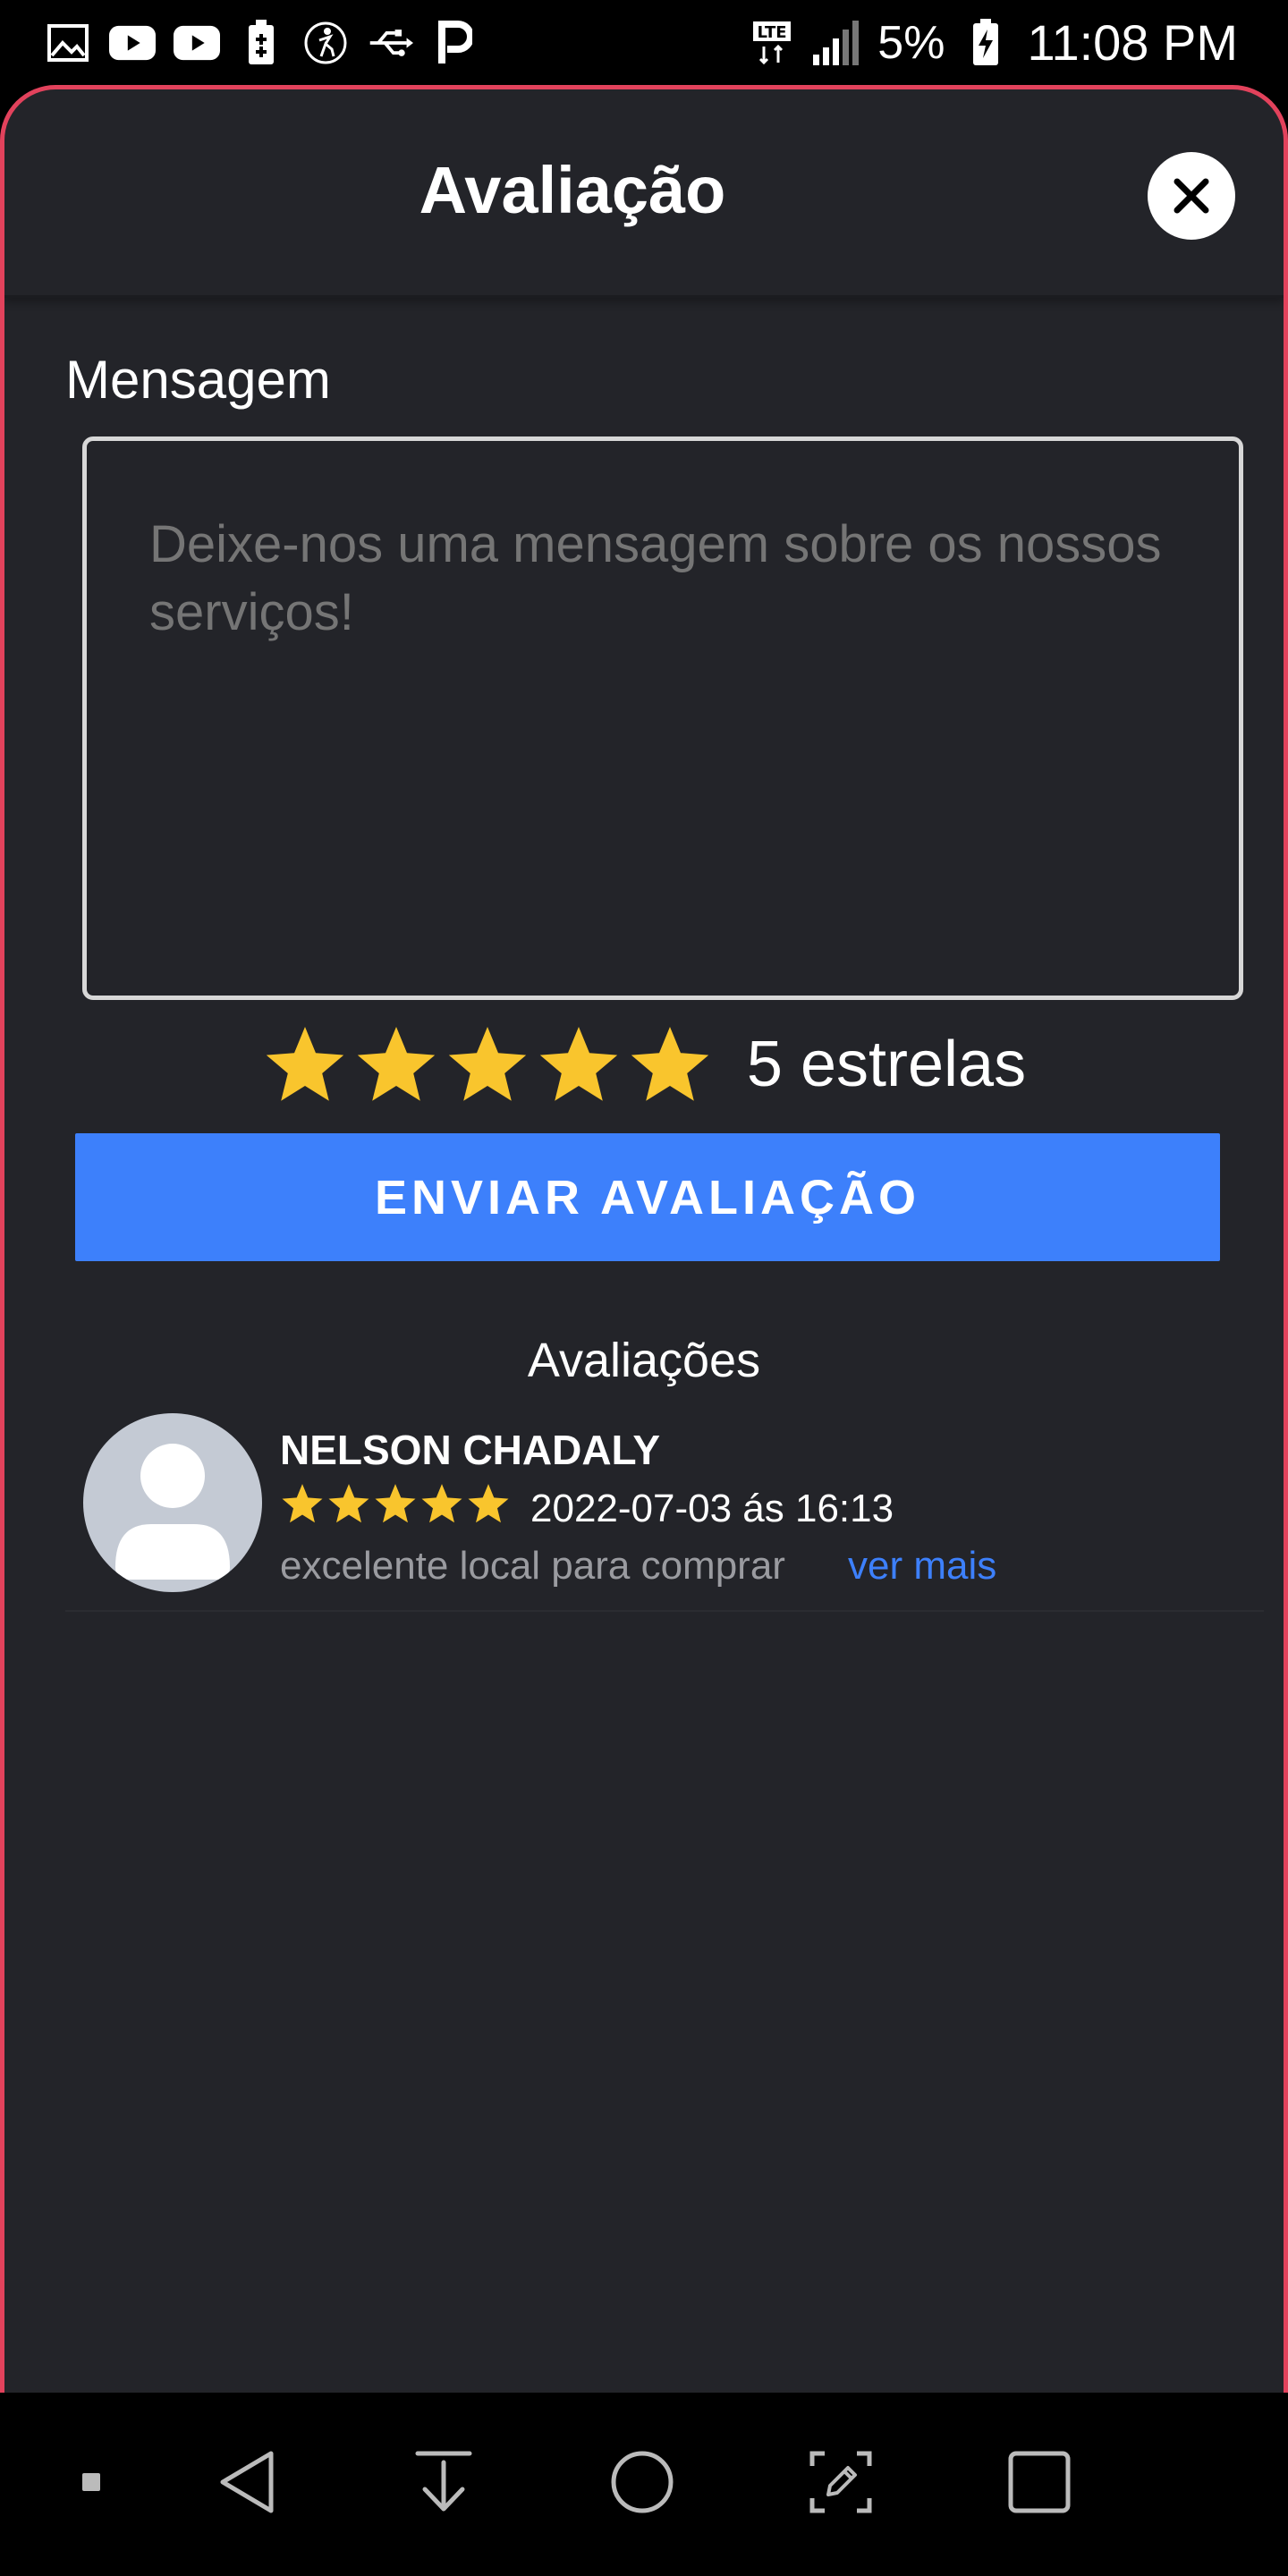  I want to click on battery-saver-icon, so click(261, 42).